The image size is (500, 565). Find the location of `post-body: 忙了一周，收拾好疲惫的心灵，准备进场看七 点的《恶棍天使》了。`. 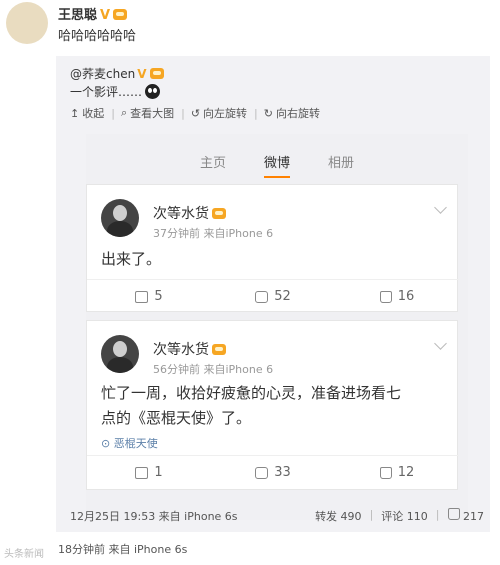

post-body: 忙了一周，收拾好疲惫的心灵，准备进场看七 点的《恶棍天使》了。 is located at coordinates (251, 406).